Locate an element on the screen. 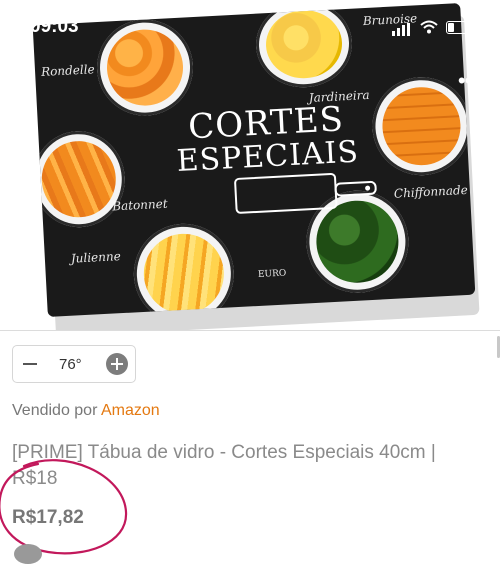 This screenshot has height=564, width=500. label-julienne: Julienne is located at coordinates (96, 257).